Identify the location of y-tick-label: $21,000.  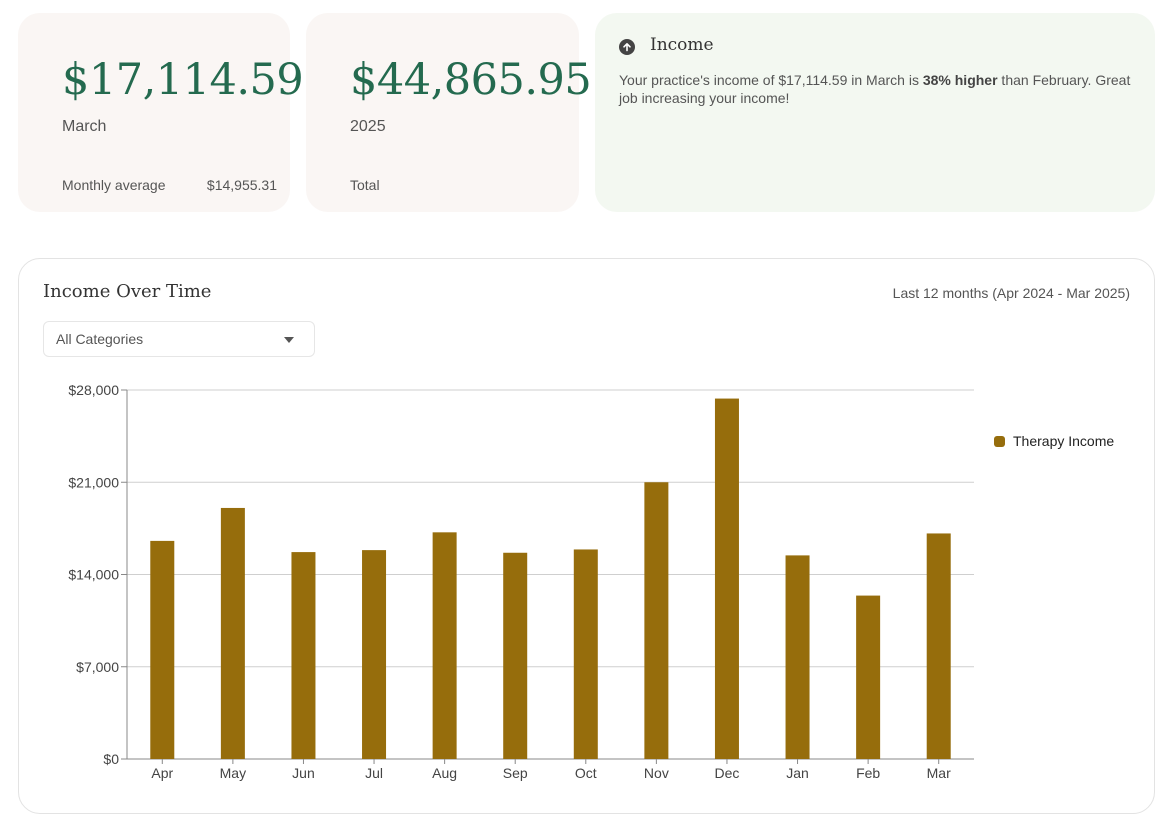
(93, 482).